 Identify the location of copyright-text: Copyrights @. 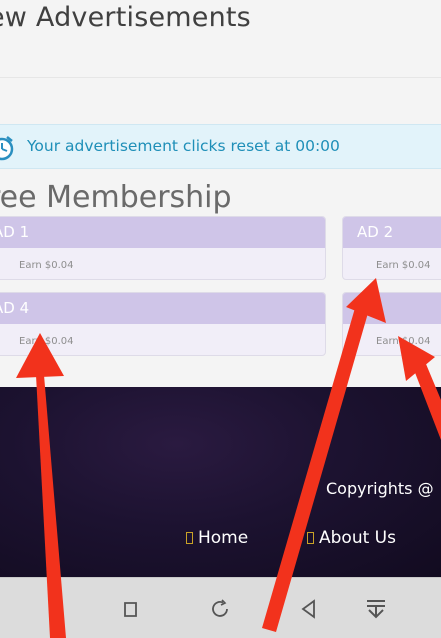
(380, 488).